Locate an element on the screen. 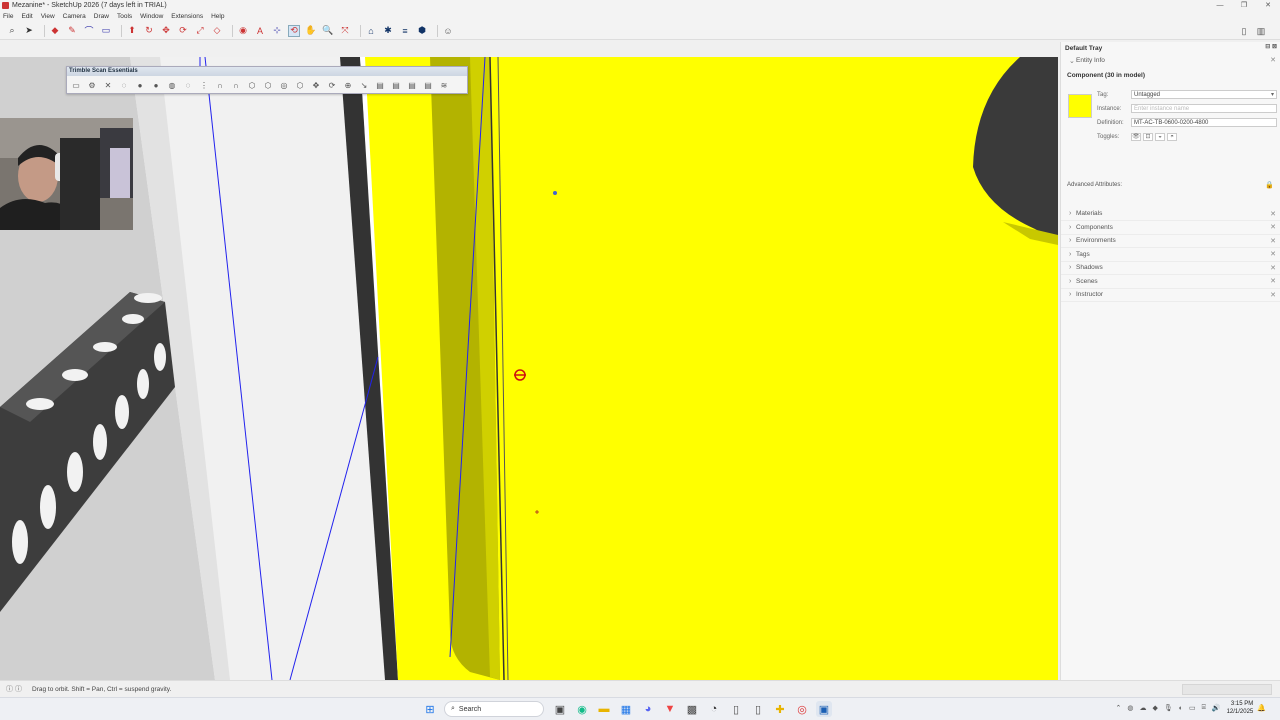 The height and width of the screenshot is (720, 1280). move-tool-icon: ✥ is located at coordinates (166, 31).